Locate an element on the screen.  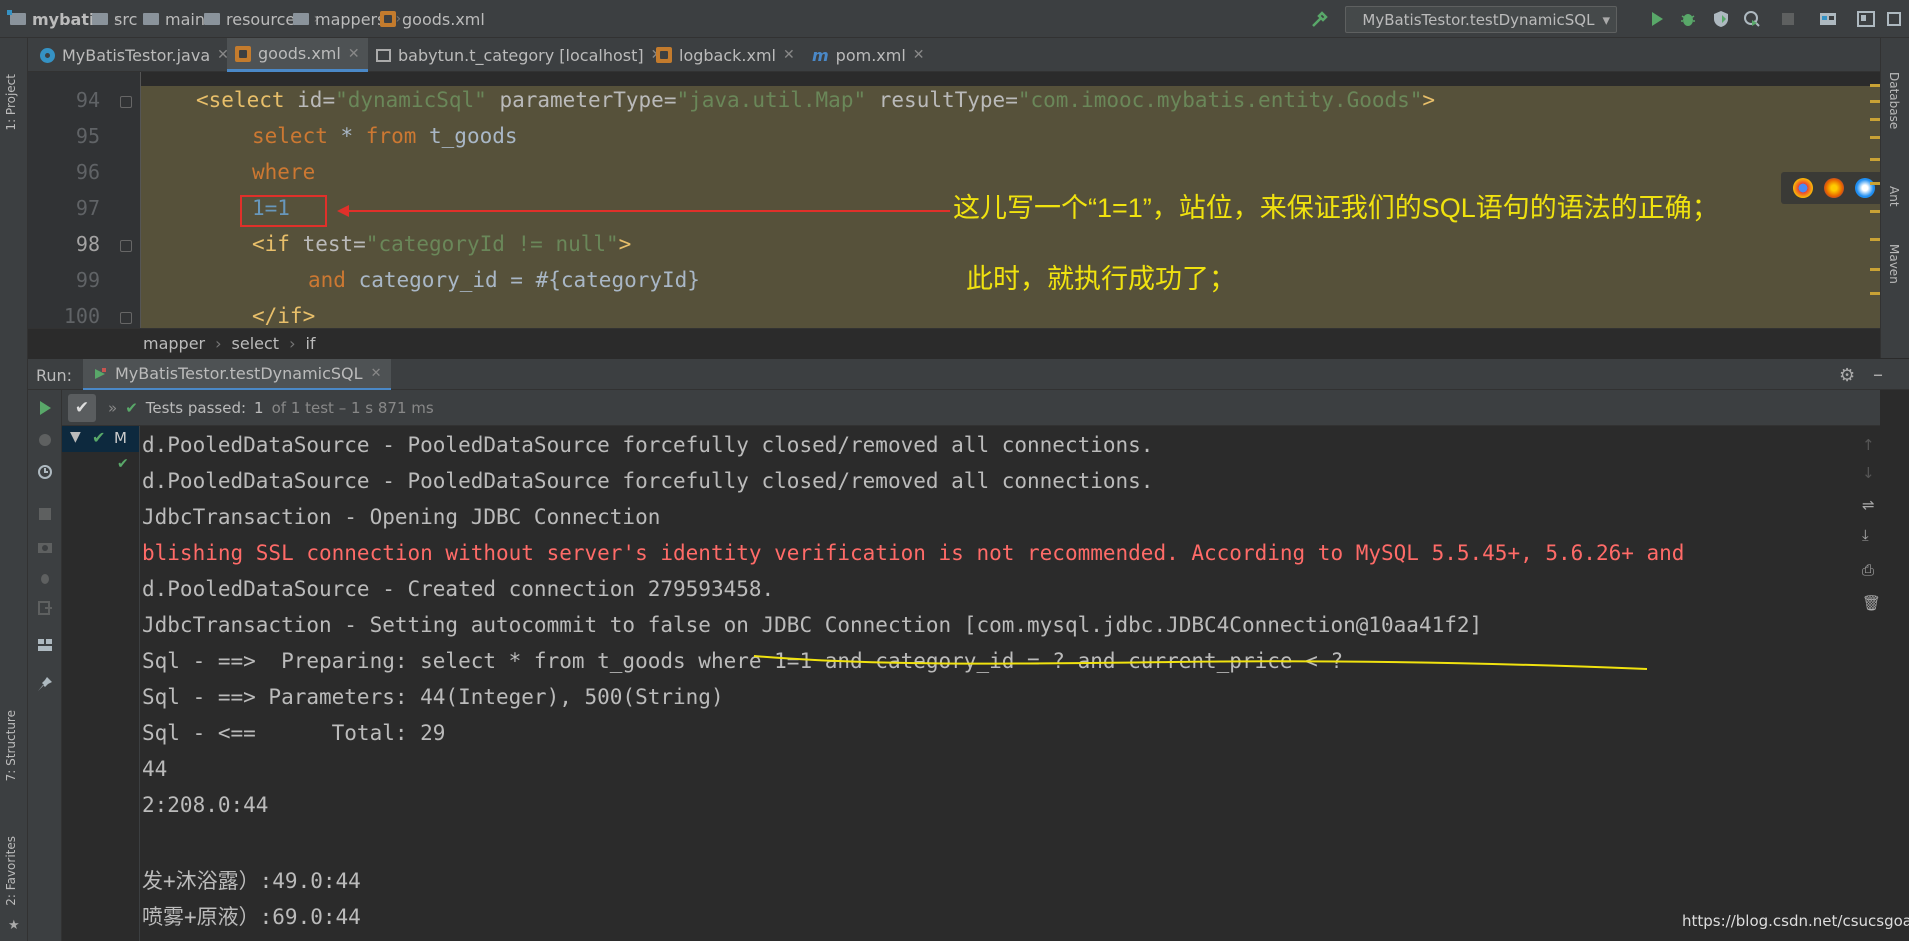
tab-pom-xml: m pom.xml ✕ is located at coordinates (868, 55).